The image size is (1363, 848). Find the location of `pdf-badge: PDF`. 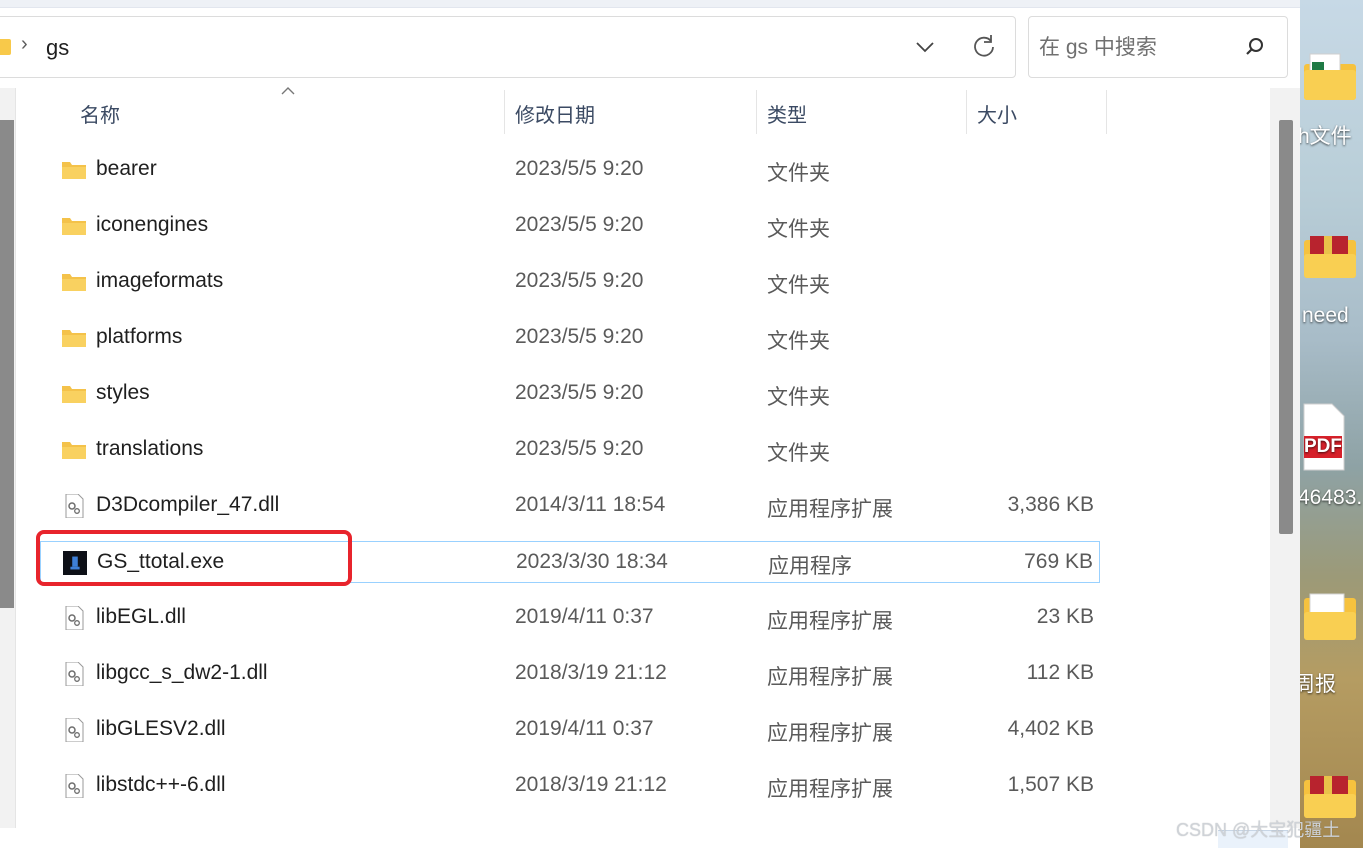

pdf-badge: PDF is located at coordinates (1323, 446).